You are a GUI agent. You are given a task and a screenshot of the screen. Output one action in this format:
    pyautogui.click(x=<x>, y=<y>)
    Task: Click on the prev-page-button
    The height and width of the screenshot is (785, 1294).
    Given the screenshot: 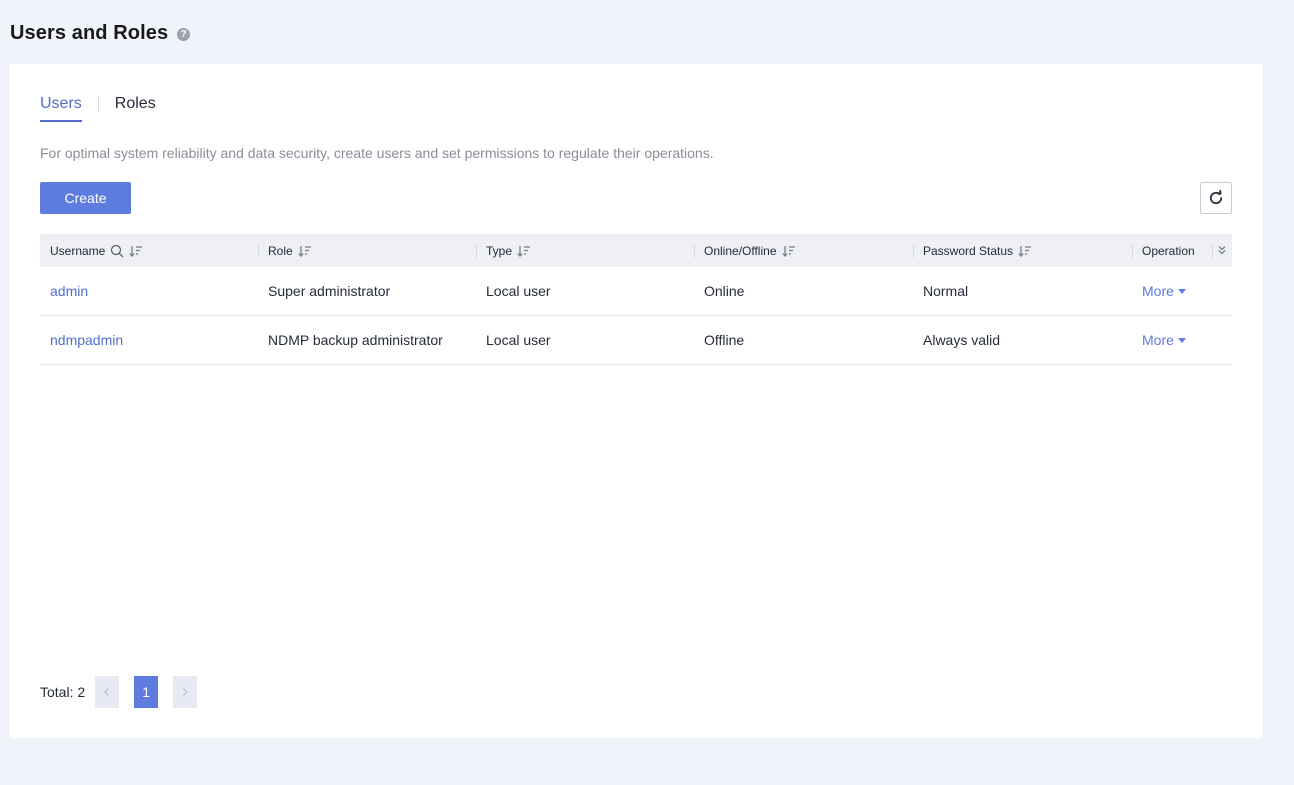 What is the action you would take?
    pyautogui.click(x=107, y=692)
    